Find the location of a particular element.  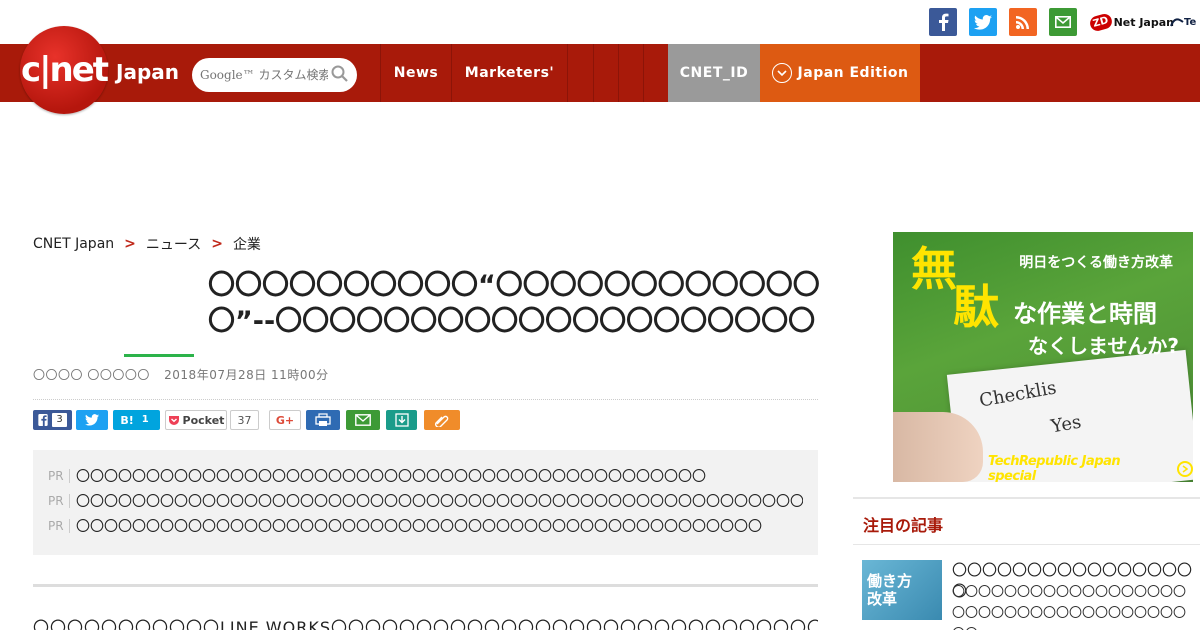

ad-subline: なくしませんか? is located at coordinates (1103, 346).